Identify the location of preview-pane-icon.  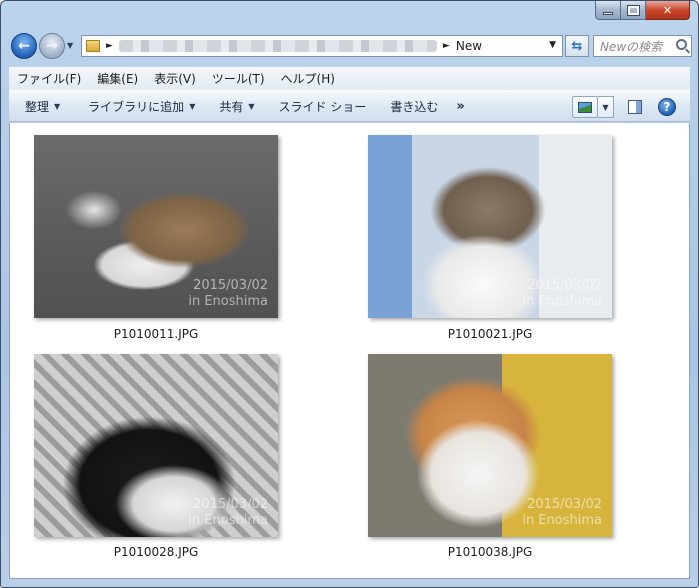
(635, 107).